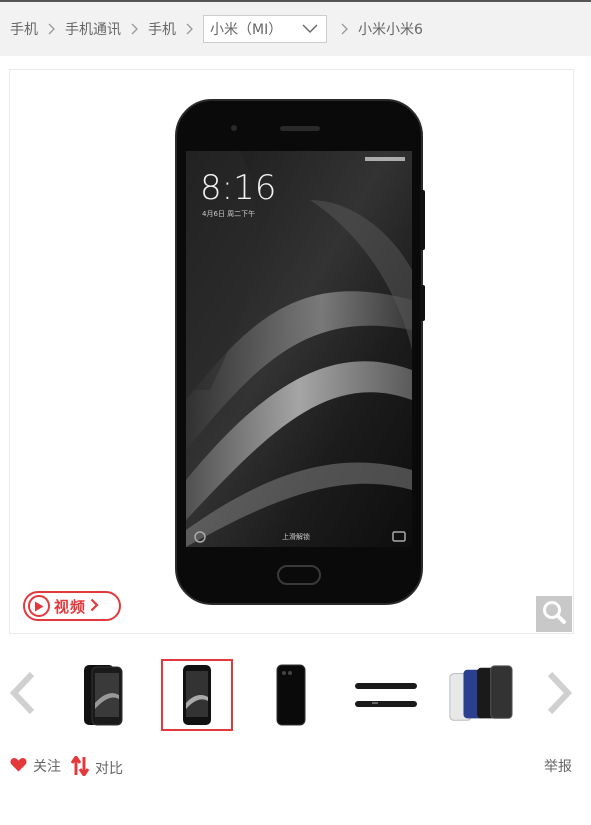 This screenshot has width=591, height=825. I want to click on magnifier-icon, so click(554, 614).